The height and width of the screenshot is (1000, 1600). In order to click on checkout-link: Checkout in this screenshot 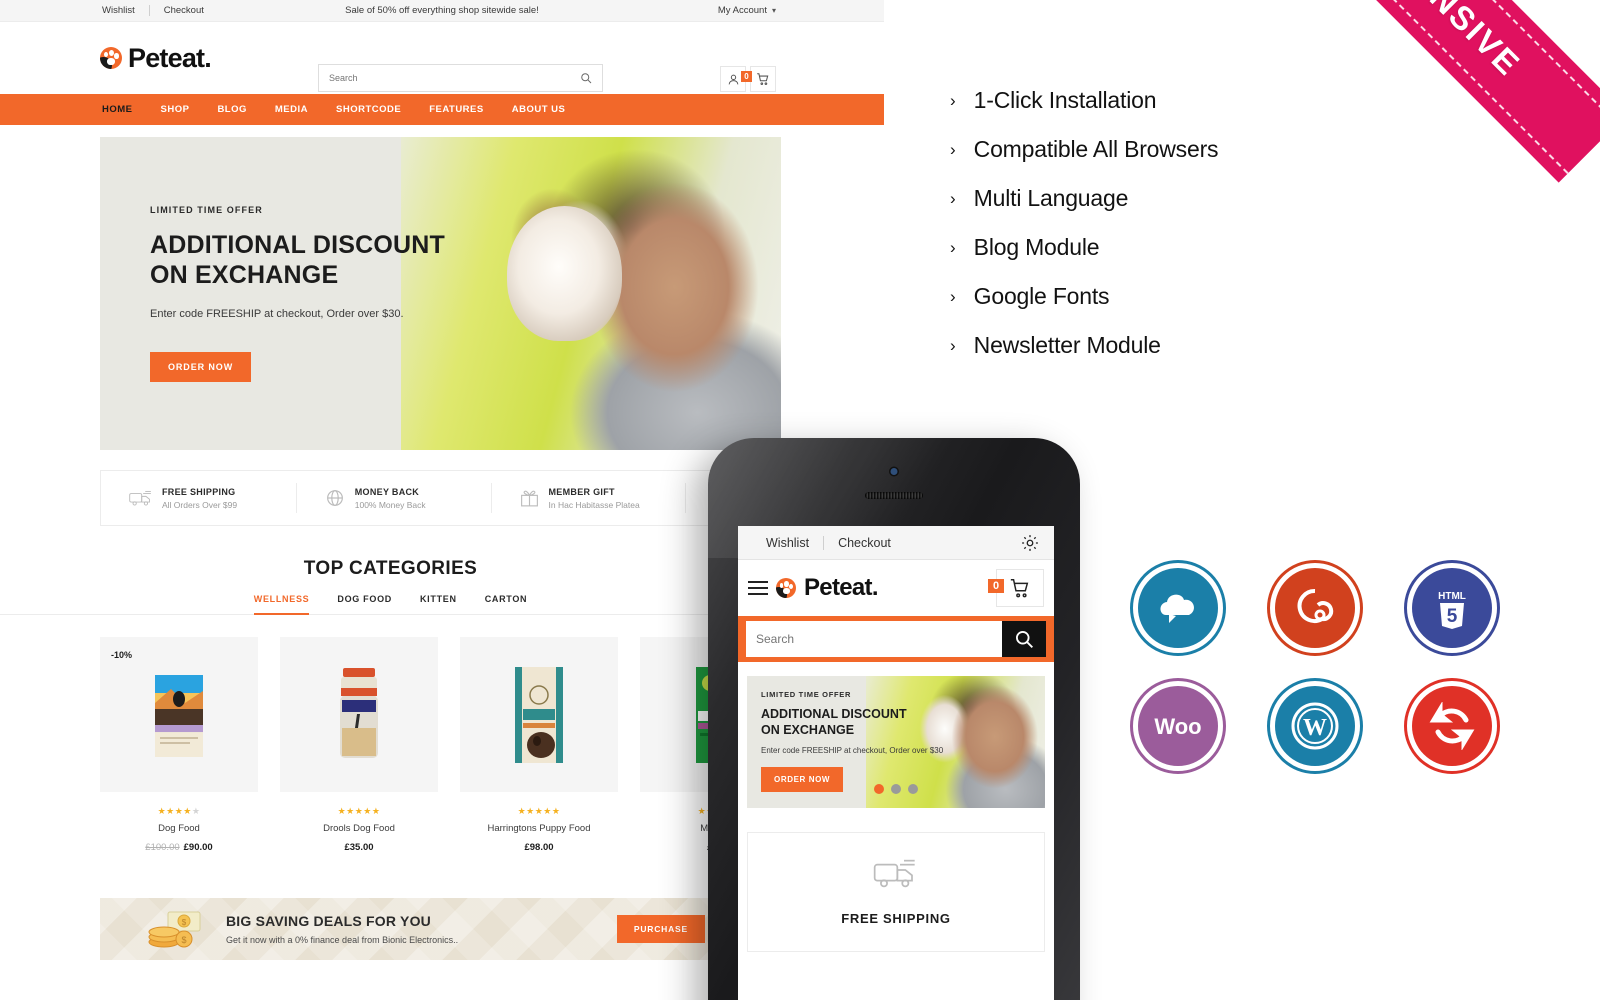, I will do `click(184, 10)`.